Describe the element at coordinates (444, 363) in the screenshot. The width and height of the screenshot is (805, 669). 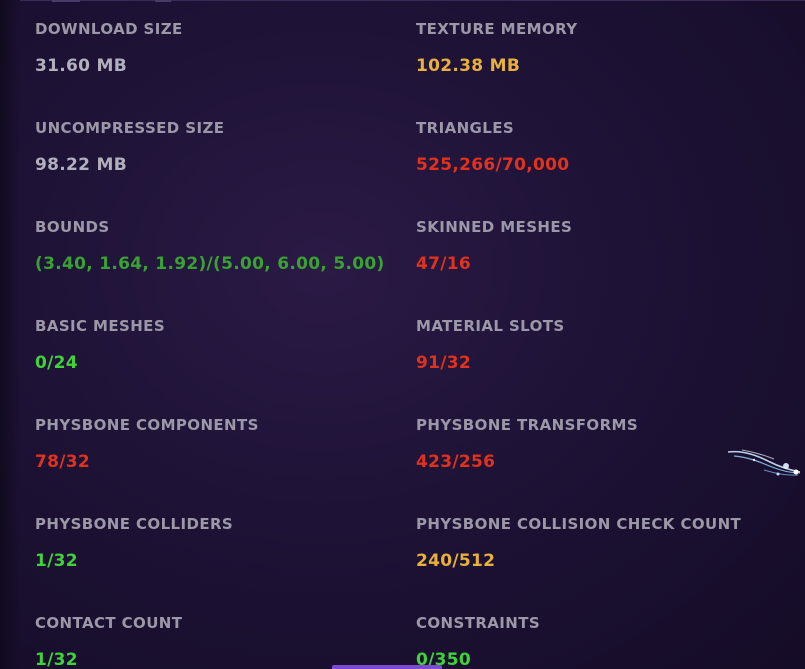
I see `stat-value: 91/32` at that location.